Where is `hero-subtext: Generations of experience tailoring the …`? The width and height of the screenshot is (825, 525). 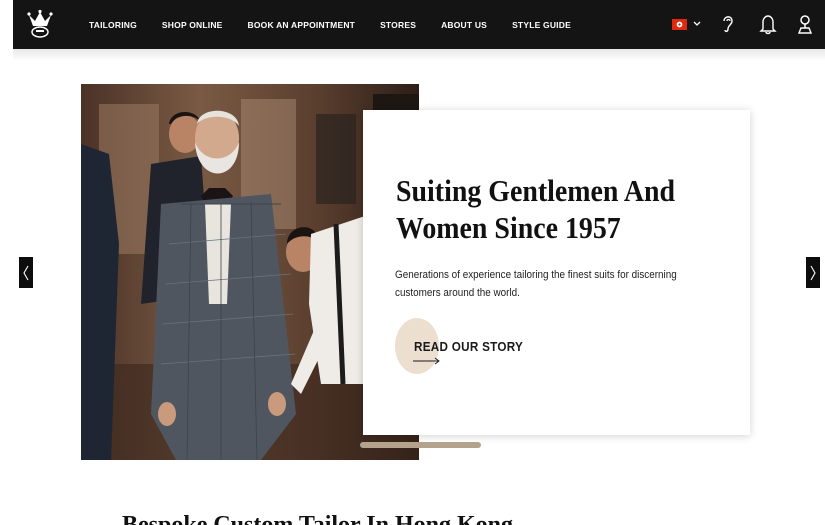 hero-subtext: Generations of experience tailoring the … is located at coordinates (536, 284).